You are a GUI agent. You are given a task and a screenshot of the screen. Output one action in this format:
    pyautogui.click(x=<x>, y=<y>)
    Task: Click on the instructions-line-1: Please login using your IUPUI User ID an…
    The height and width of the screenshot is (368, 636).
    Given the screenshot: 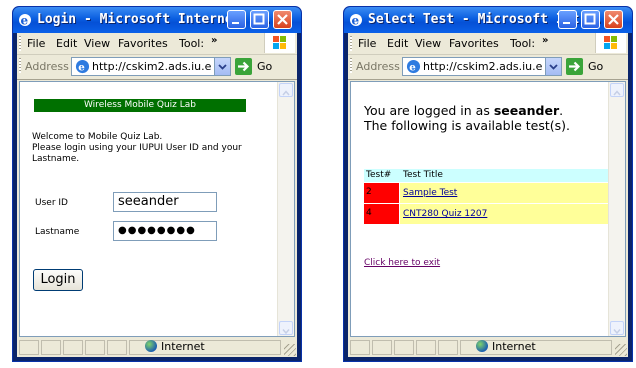 What is the action you would take?
    pyautogui.click(x=137, y=148)
    